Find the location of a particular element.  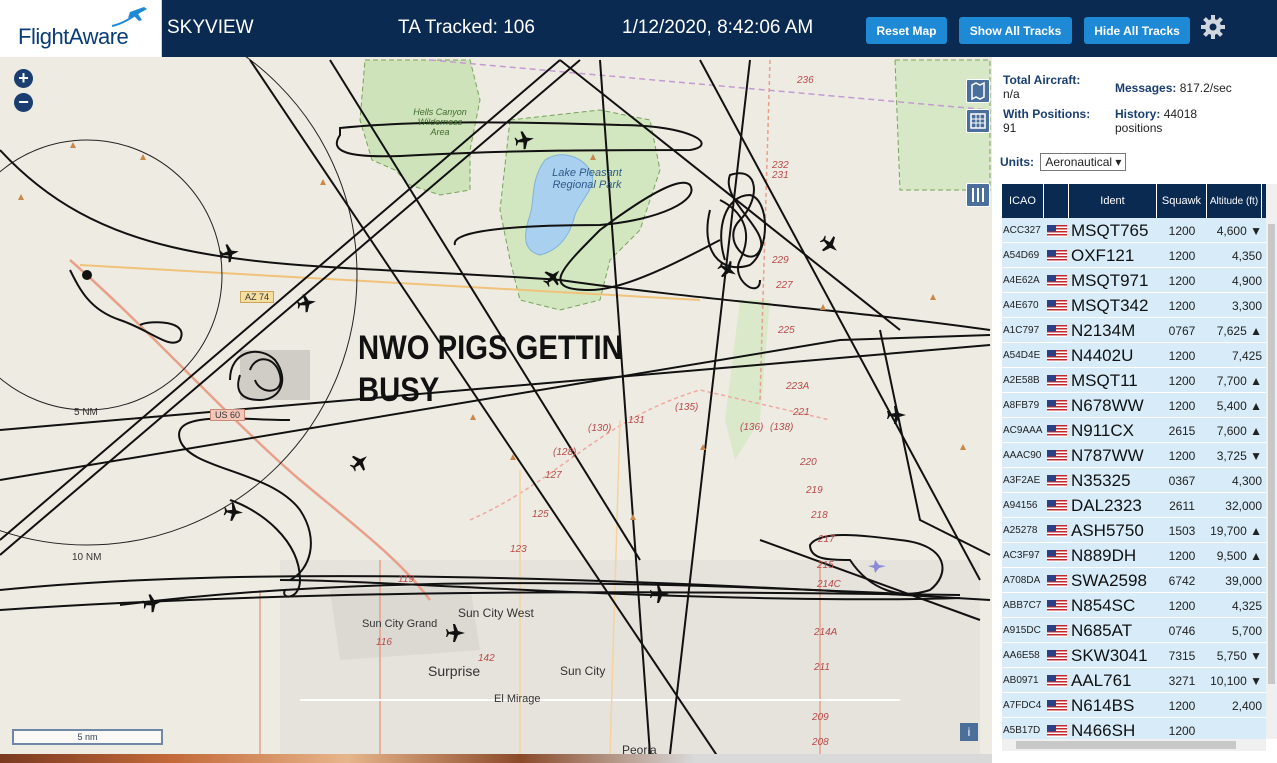

table-row: AC3F97 N889DH 1200 9,500 ▲ is located at coordinates (1134, 555).